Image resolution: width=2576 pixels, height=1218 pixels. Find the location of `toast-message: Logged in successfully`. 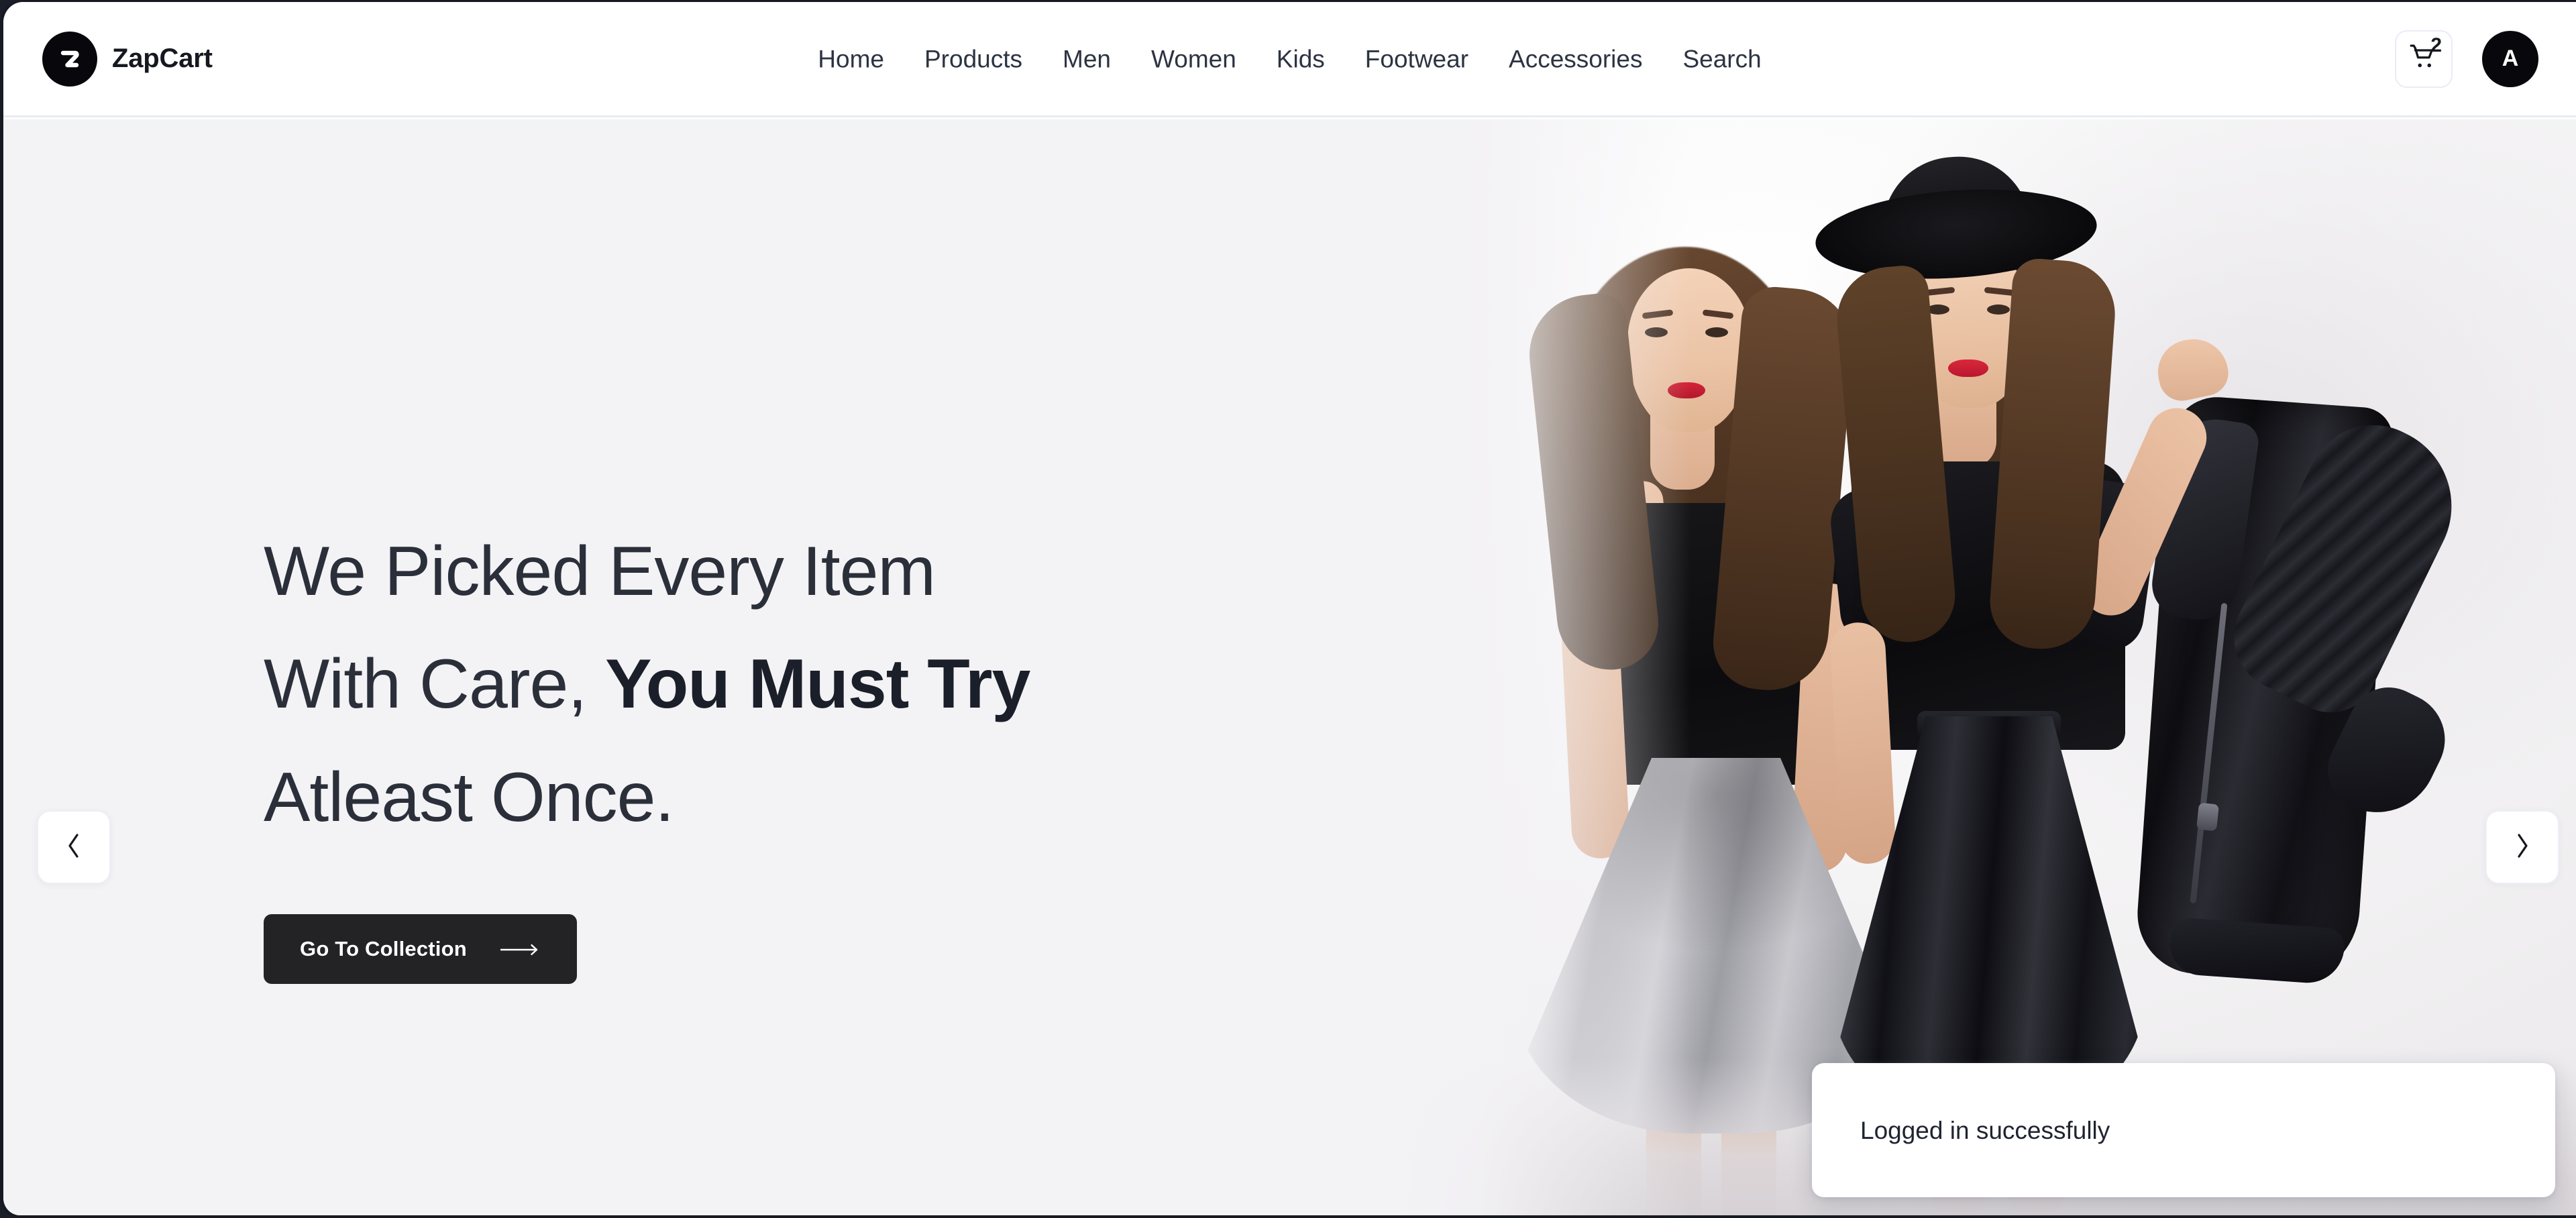

toast-message: Logged in successfully is located at coordinates (1985, 1130).